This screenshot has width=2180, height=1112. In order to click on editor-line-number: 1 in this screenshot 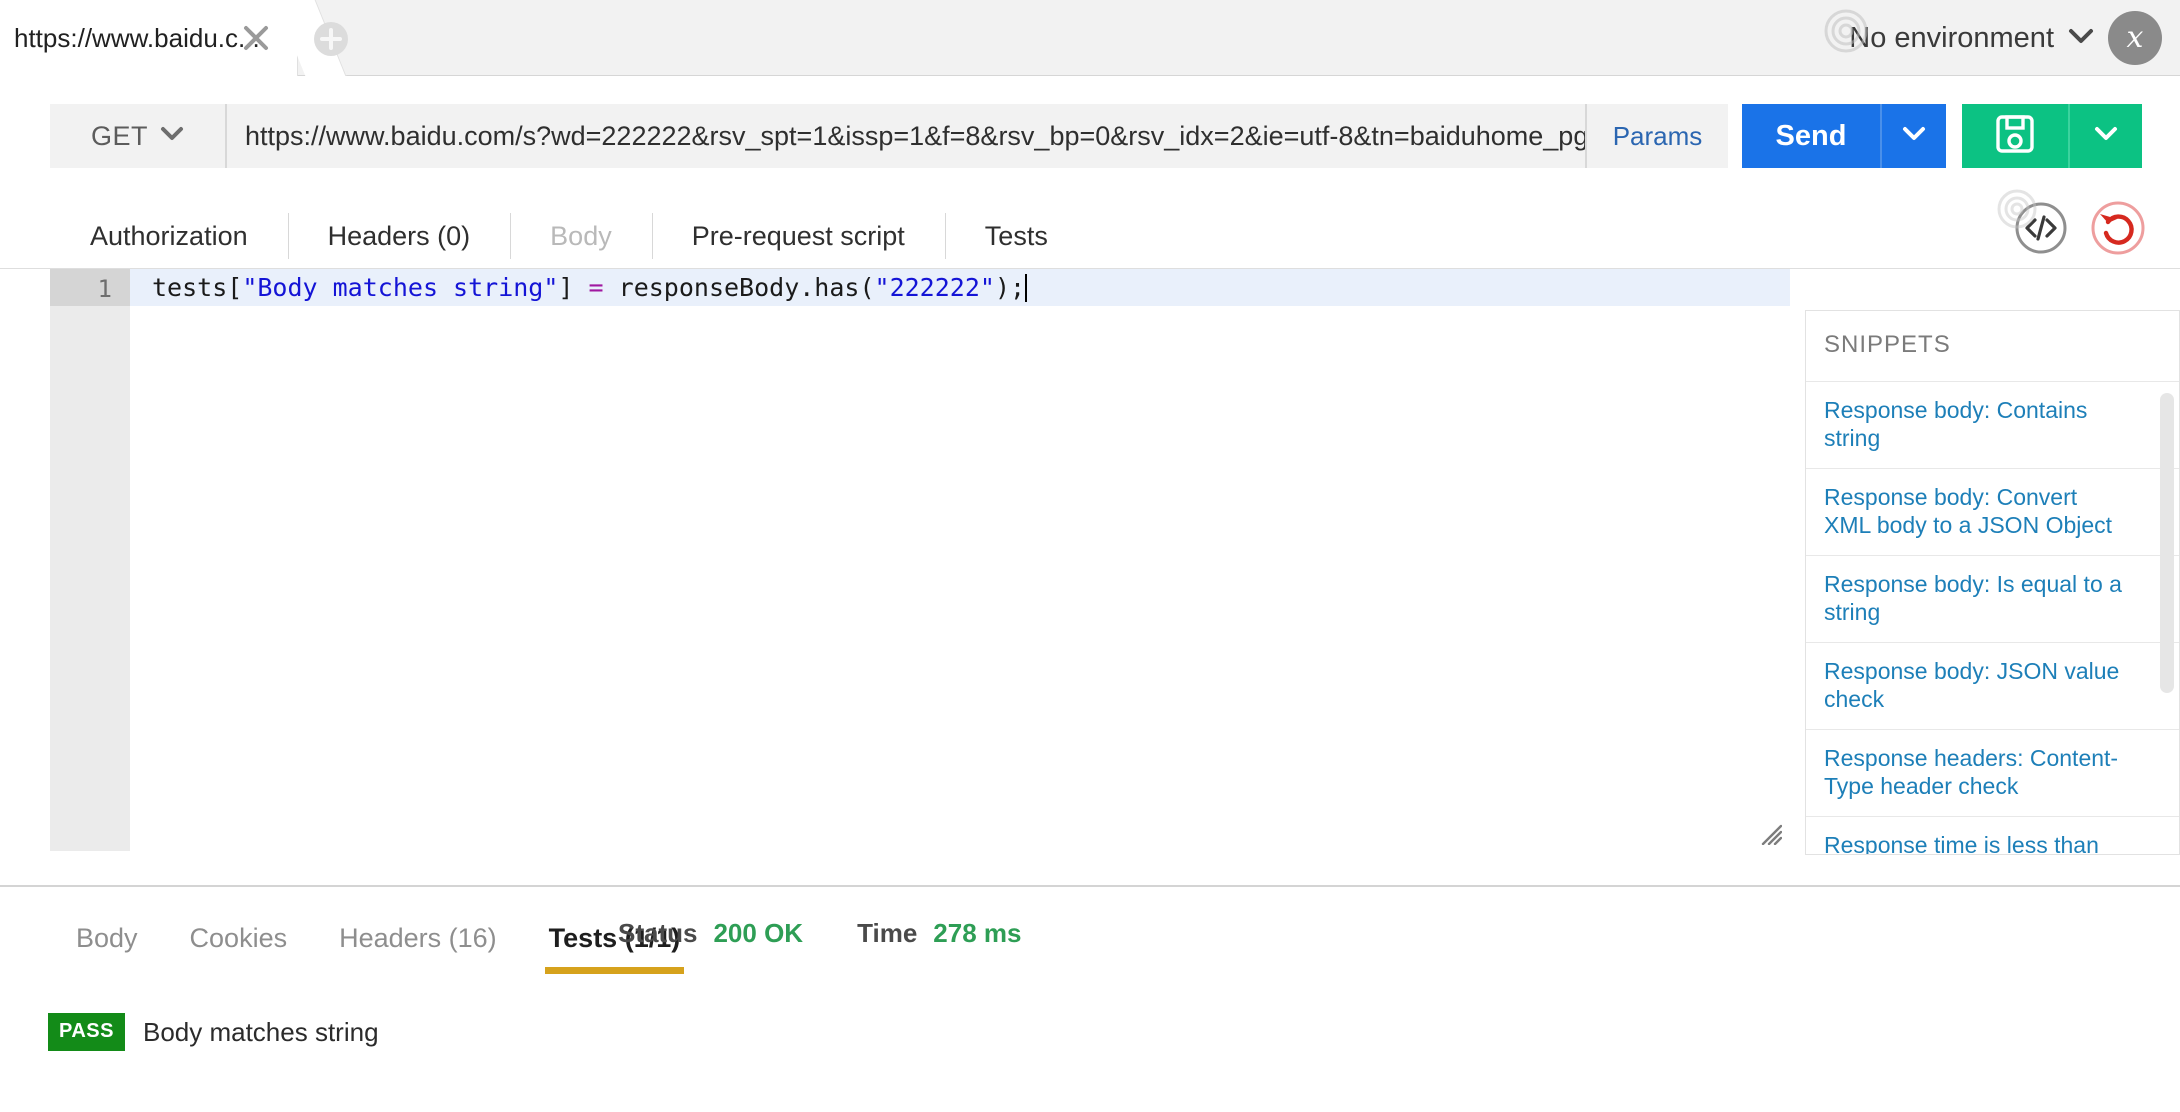, I will do `click(104, 289)`.